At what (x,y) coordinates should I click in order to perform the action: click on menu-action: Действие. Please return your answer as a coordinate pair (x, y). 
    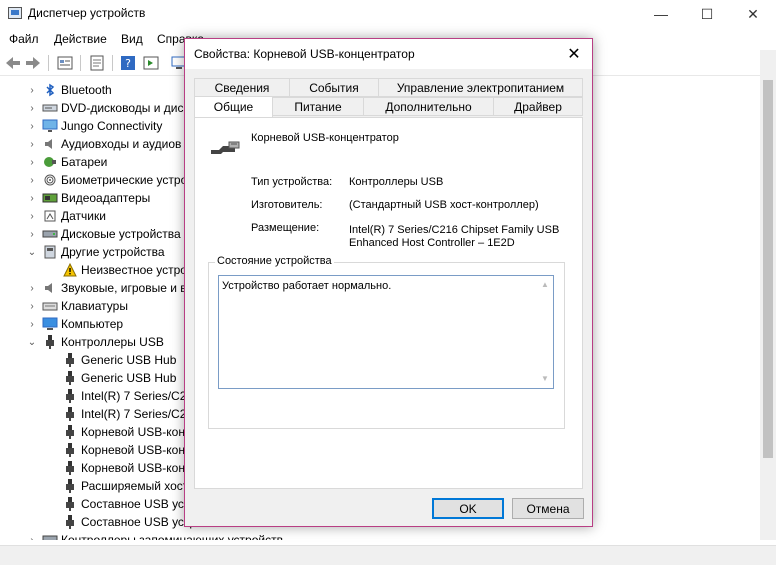
    Looking at the image, I should click on (80, 39).